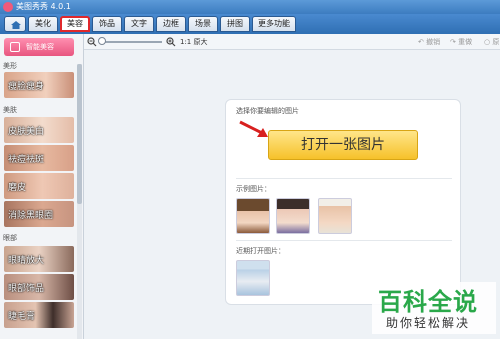  I want to click on panel-prompt: 选择你要编辑的图片, so click(267, 111).